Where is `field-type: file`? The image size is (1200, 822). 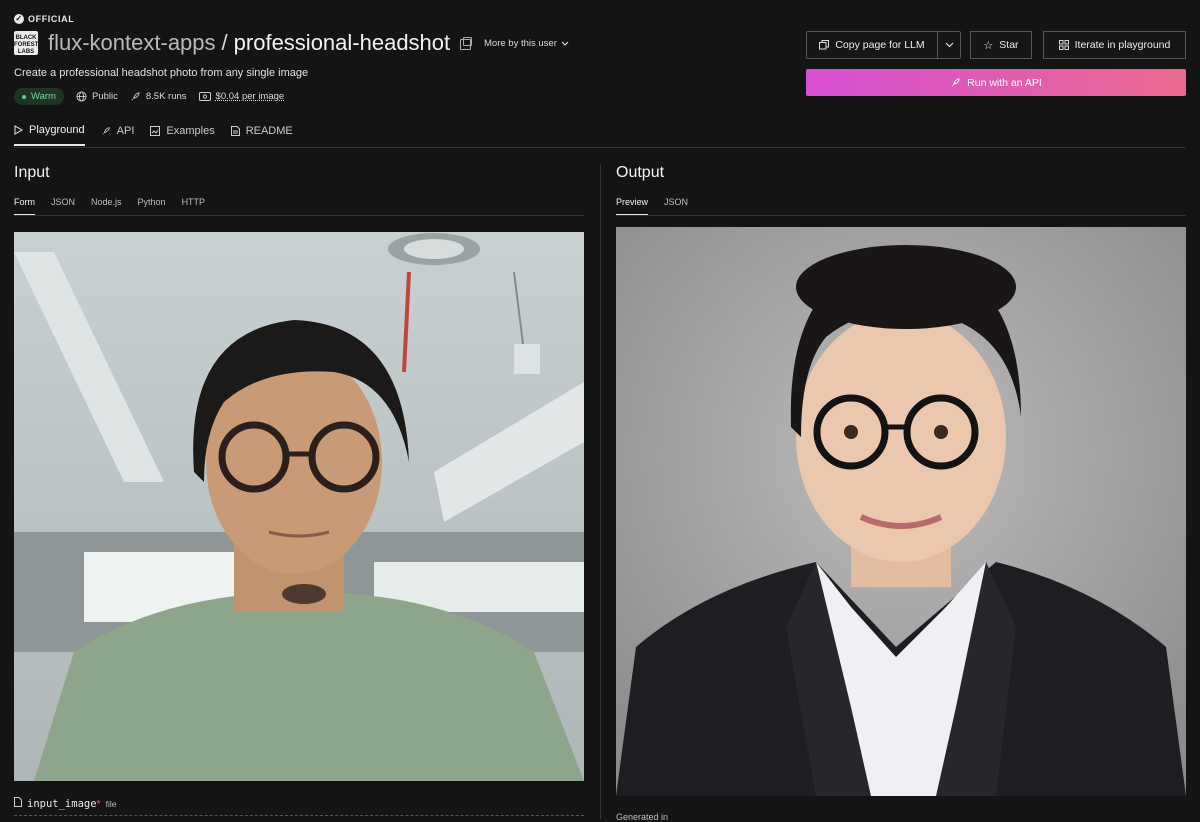
field-type: file is located at coordinates (111, 804).